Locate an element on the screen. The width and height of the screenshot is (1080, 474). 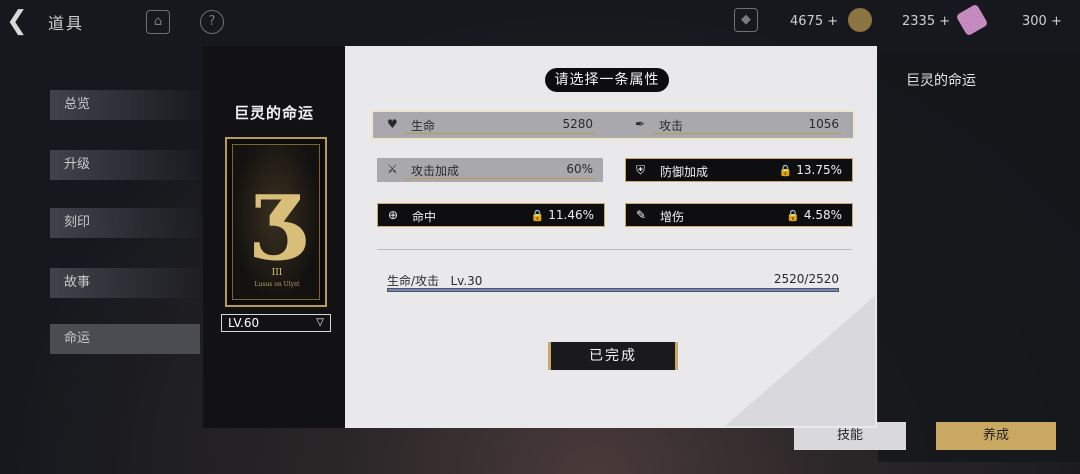
stat-label: 攻击 is located at coordinates (671, 126).